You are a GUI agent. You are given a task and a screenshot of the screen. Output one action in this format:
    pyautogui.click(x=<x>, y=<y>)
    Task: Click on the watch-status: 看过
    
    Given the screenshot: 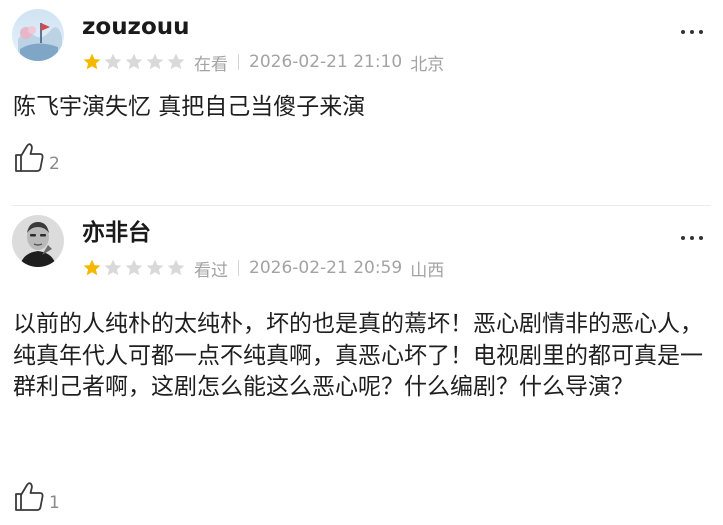 What is the action you would take?
    pyautogui.click(x=211, y=270)
    